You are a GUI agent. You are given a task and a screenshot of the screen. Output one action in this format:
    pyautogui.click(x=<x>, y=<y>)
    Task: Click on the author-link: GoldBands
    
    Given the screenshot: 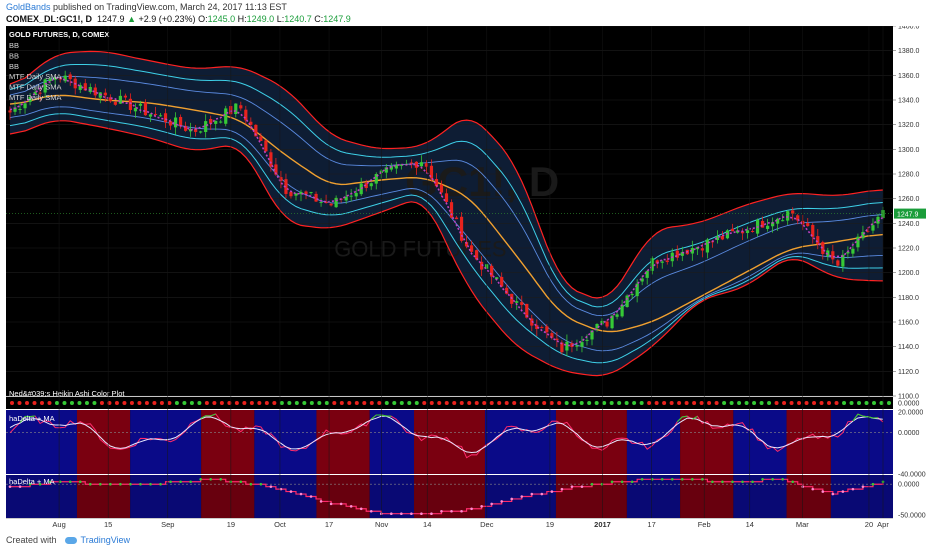 What is the action you would take?
    pyautogui.click(x=28, y=7)
    